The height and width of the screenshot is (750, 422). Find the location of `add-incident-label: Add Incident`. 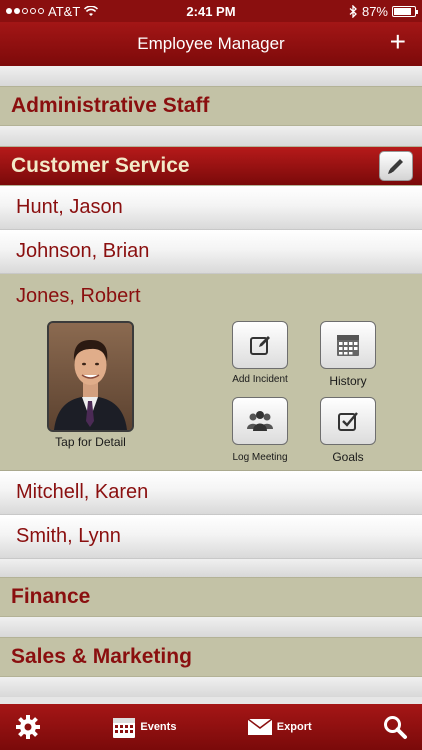

add-incident-label: Add Incident is located at coordinates (260, 379).